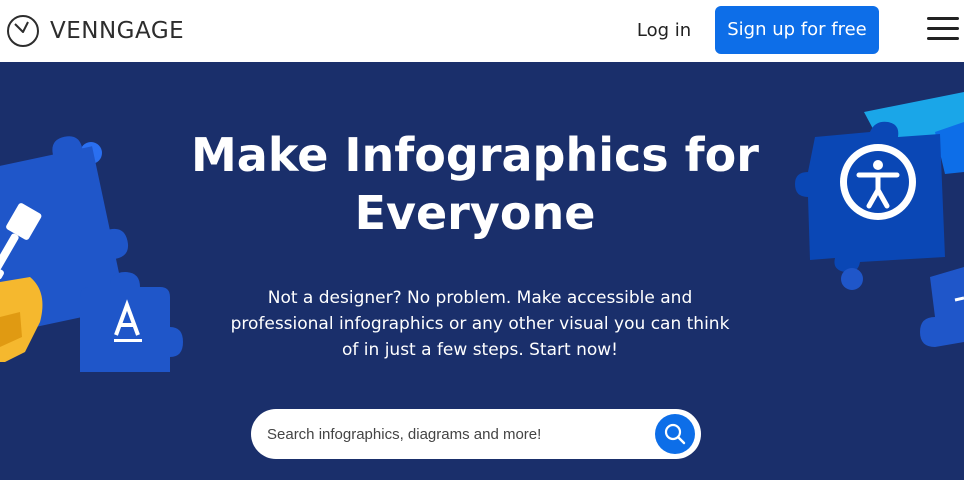 This screenshot has width=964, height=480. What do you see at coordinates (943, 30) in the screenshot?
I see `hamburger-menu-icon` at bounding box center [943, 30].